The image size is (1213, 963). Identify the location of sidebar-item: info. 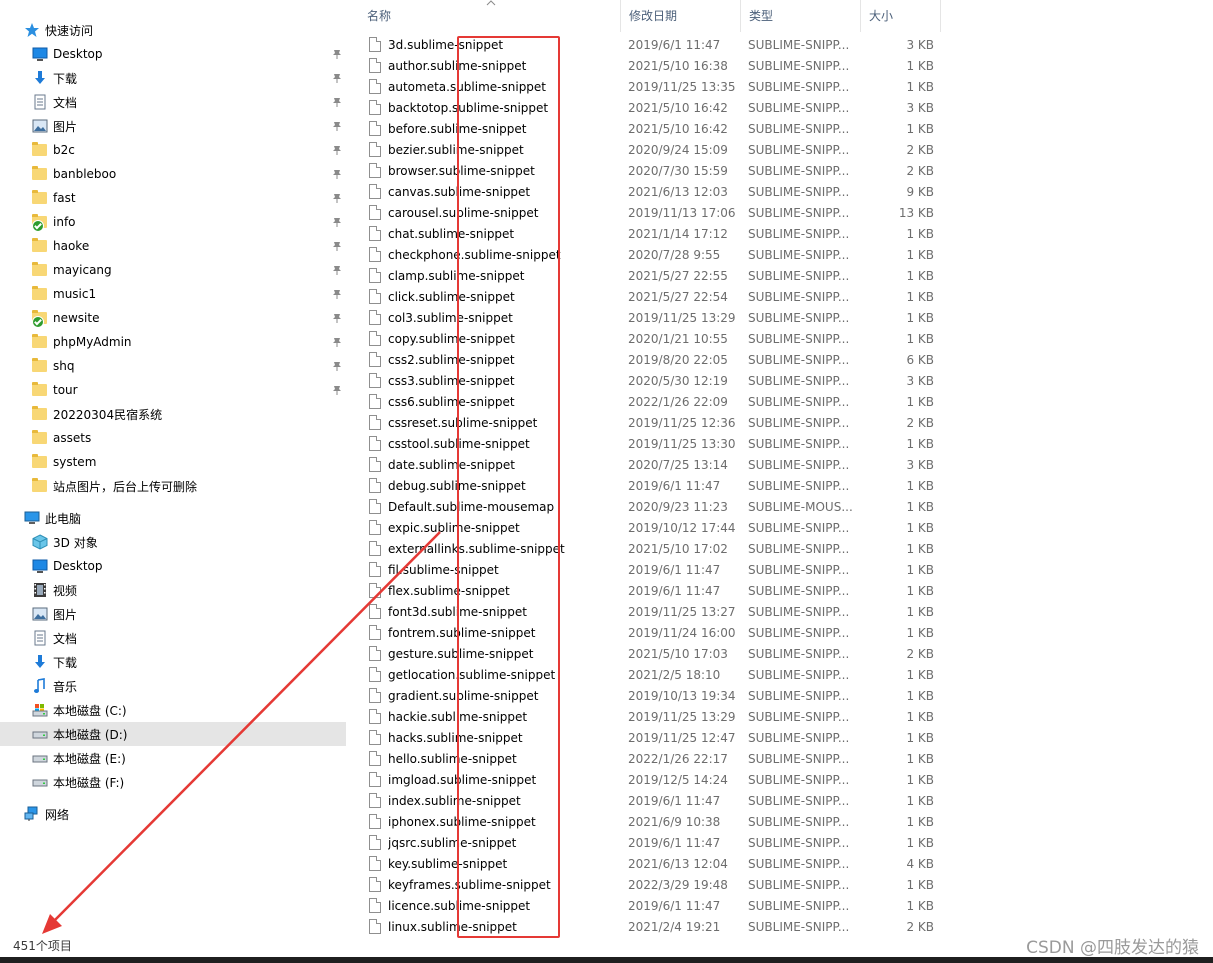
(173, 222).